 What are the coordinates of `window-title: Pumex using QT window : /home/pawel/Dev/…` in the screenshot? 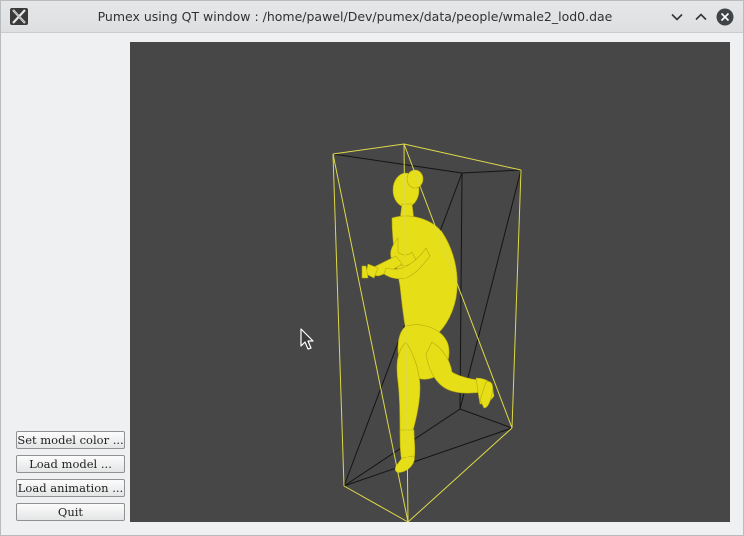 It's located at (355, 16).